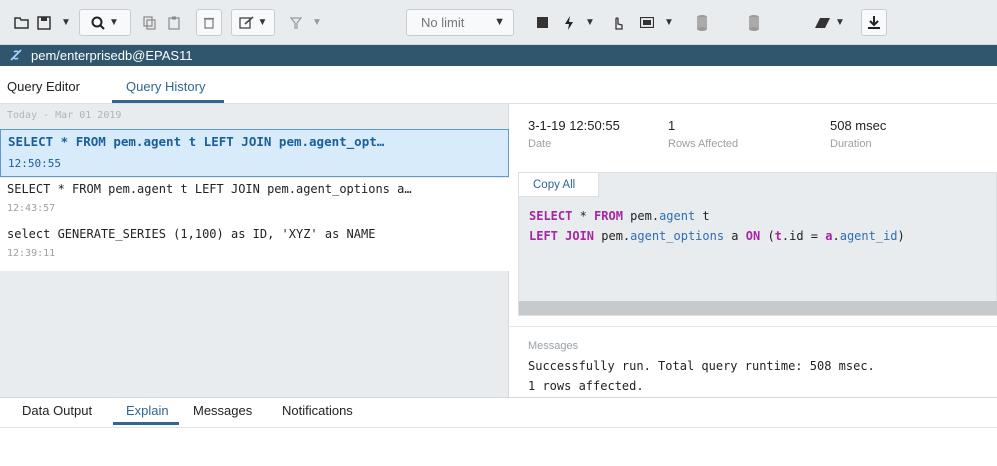  I want to click on clear-button: ▼, so click(830, 22).